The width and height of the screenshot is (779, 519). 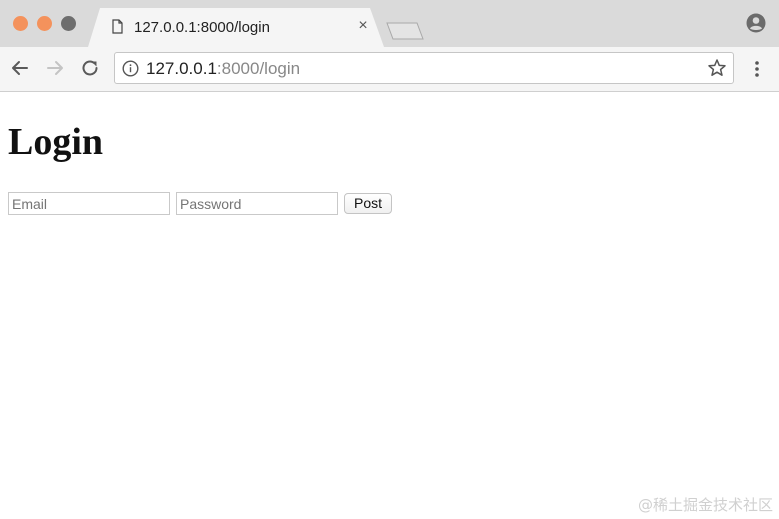 What do you see at coordinates (705, 505) in the screenshot?
I see `watermark: @稀土掘金技术社区` at bounding box center [705, 505].